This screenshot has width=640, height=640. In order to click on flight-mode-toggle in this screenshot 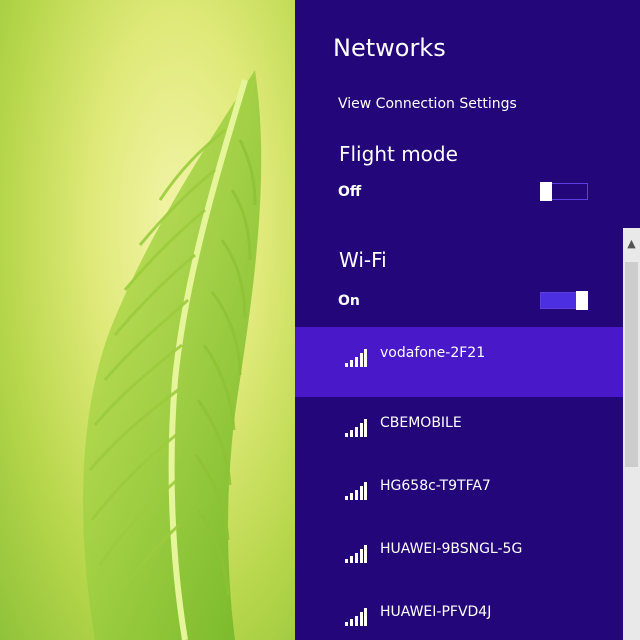, I will do `click(564, 191)`.